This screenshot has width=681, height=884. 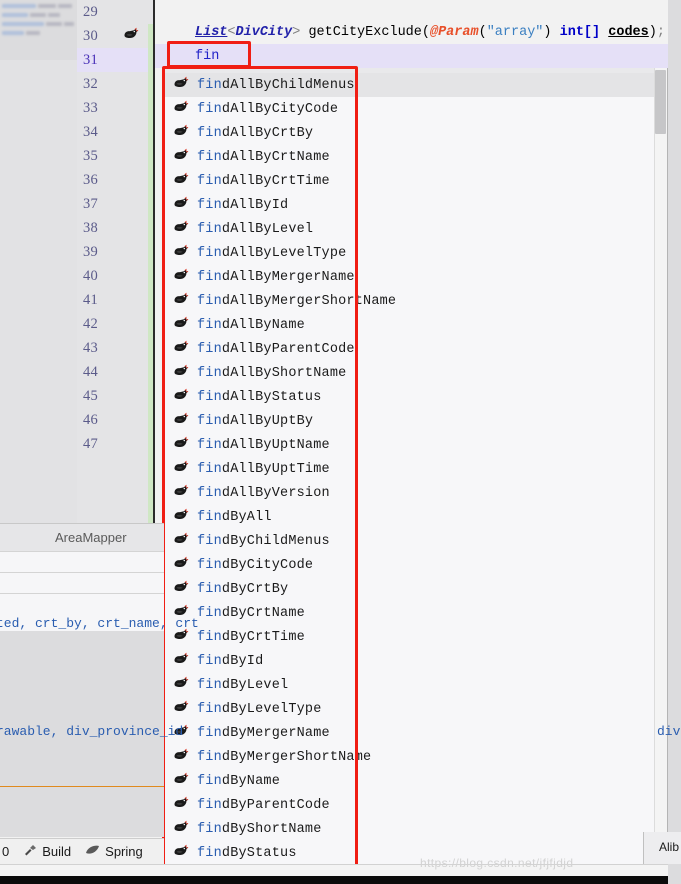 I want to click on popup-scrollbar-thumb, so click(x=660, y=102).